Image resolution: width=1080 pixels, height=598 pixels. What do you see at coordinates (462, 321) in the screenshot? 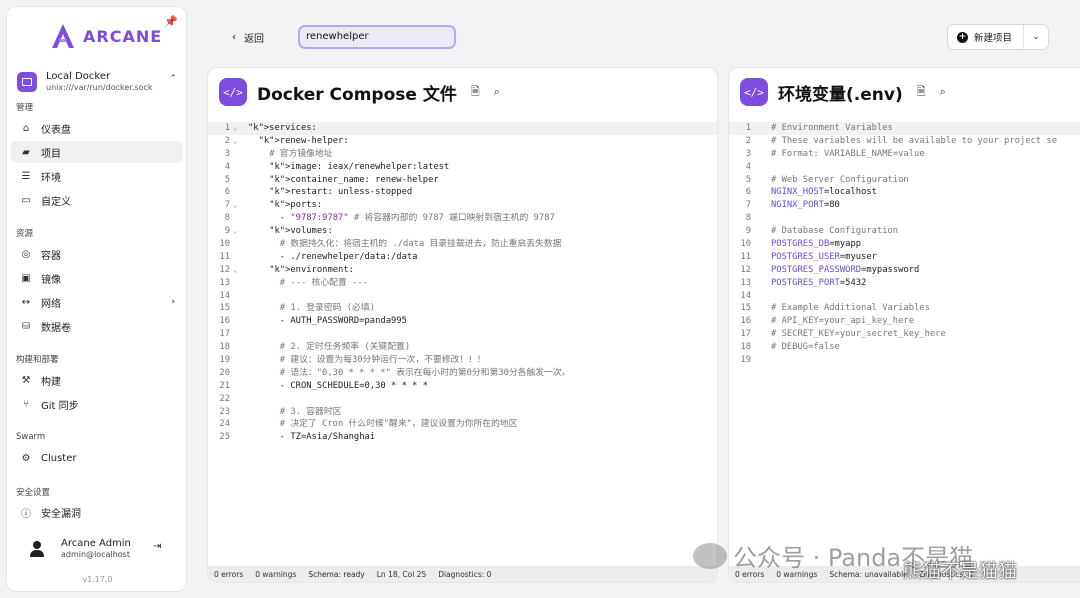
I see `code-line: 16 - AUTH_PASSWORD=panda995` at bounding box center [462, 321].